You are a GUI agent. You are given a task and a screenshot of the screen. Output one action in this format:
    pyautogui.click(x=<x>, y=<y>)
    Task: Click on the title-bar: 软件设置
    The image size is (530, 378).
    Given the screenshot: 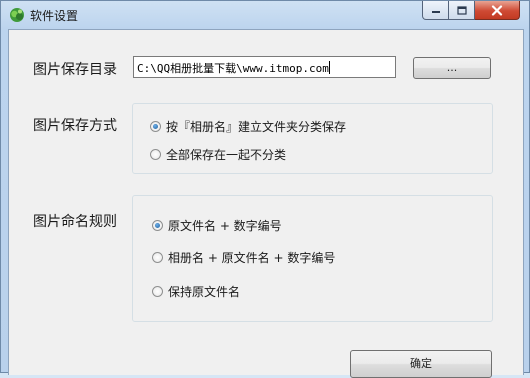 What is the action you would take?
    pyautogui.click(x=265, y=15)
    